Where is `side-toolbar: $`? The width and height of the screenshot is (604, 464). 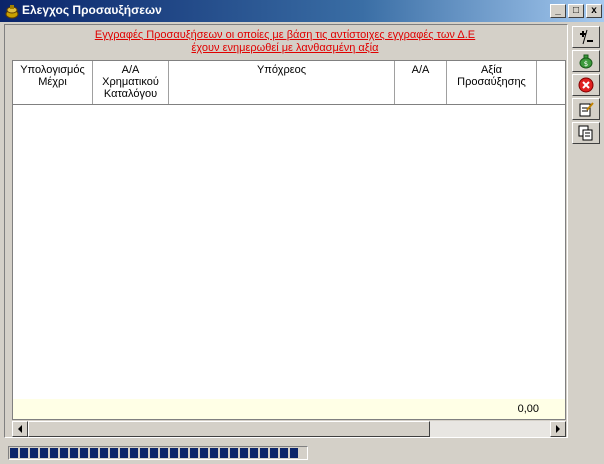 side-toolbar: $ is located at coordinates (586, 88).